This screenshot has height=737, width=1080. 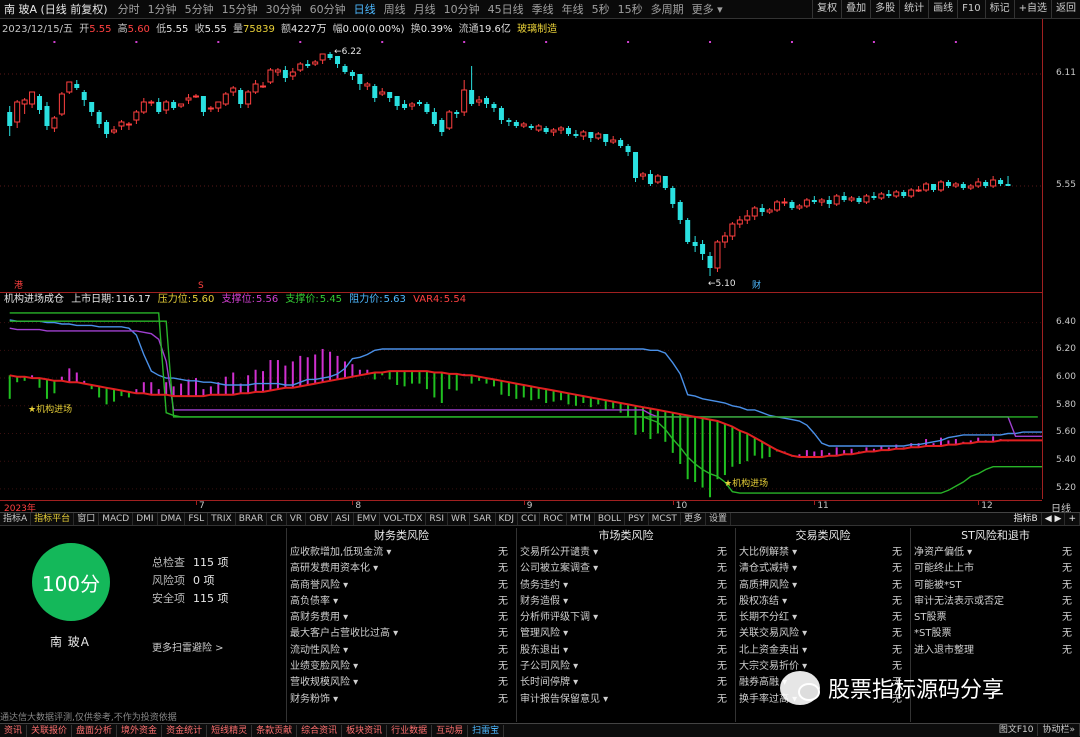 I want to click on period-tab-0: 分时, so click(x=129, y=9).